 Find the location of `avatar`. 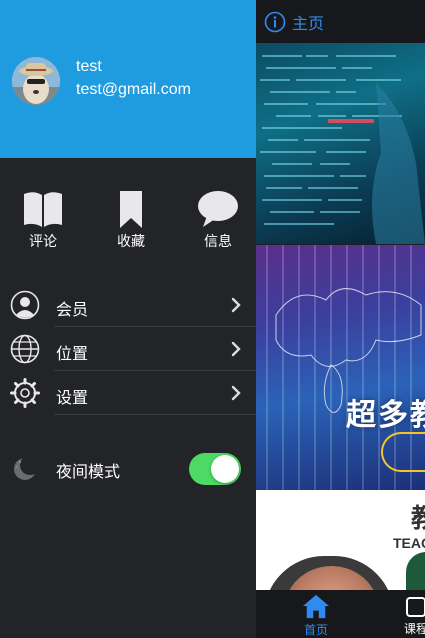

avatar is located at coordinates (36, 81).